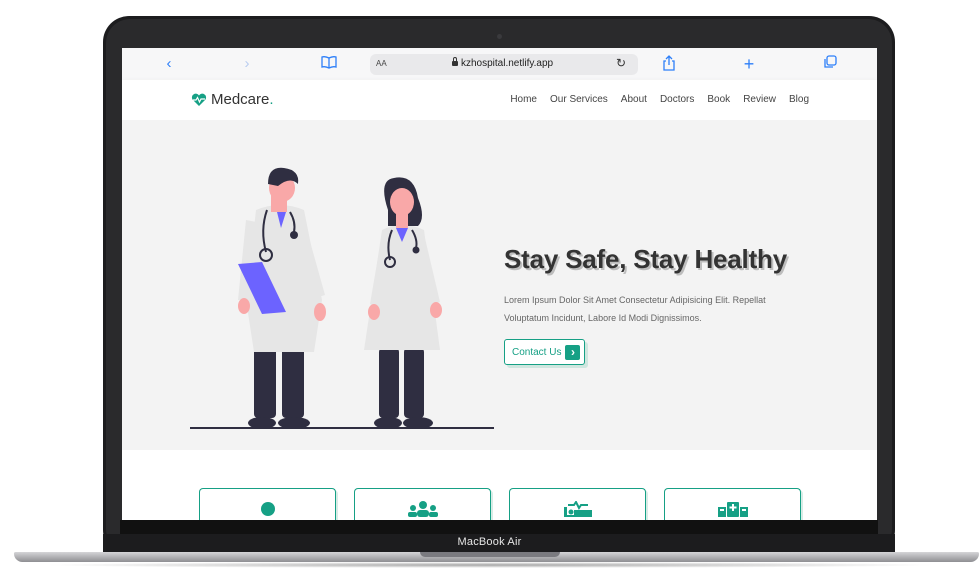 The image size is (979, 570). What do you see at coordinates (507, 63) in the screenshot?
I see `url-text: kzhospital.netlify.app` at bounding box center [507, 63].